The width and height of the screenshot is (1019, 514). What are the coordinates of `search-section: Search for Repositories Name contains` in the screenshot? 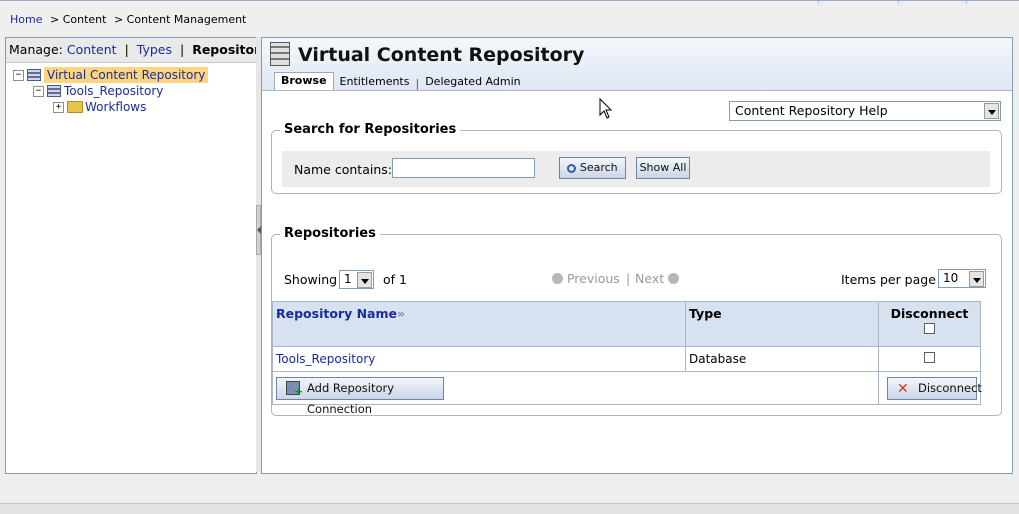 It's located at (636, 158).